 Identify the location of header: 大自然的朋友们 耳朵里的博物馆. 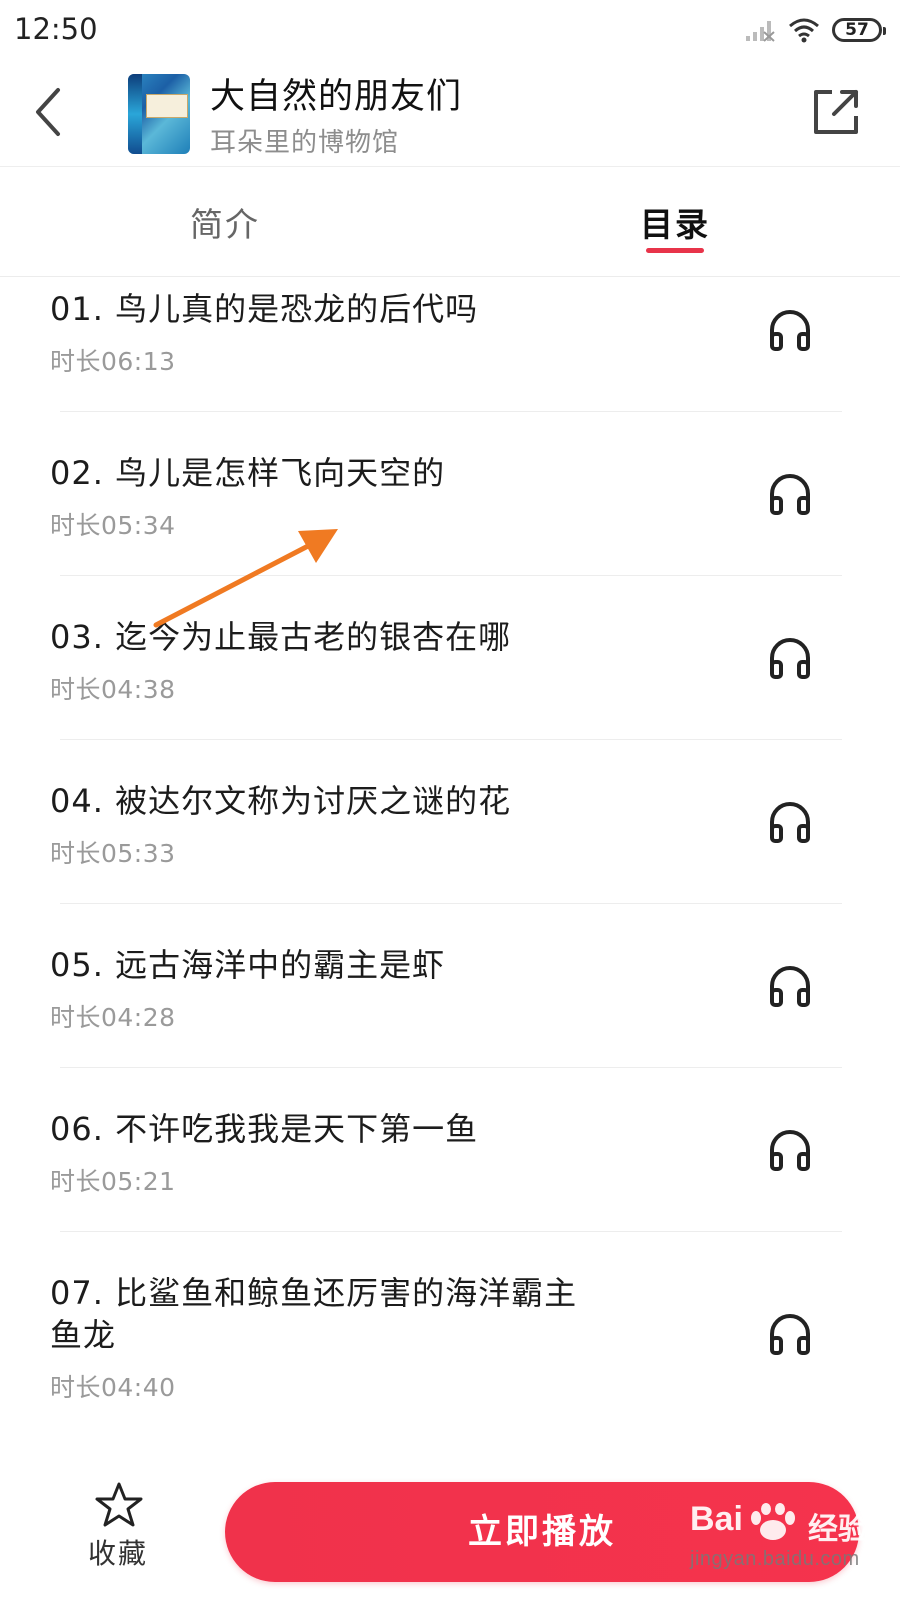
(450, 114).